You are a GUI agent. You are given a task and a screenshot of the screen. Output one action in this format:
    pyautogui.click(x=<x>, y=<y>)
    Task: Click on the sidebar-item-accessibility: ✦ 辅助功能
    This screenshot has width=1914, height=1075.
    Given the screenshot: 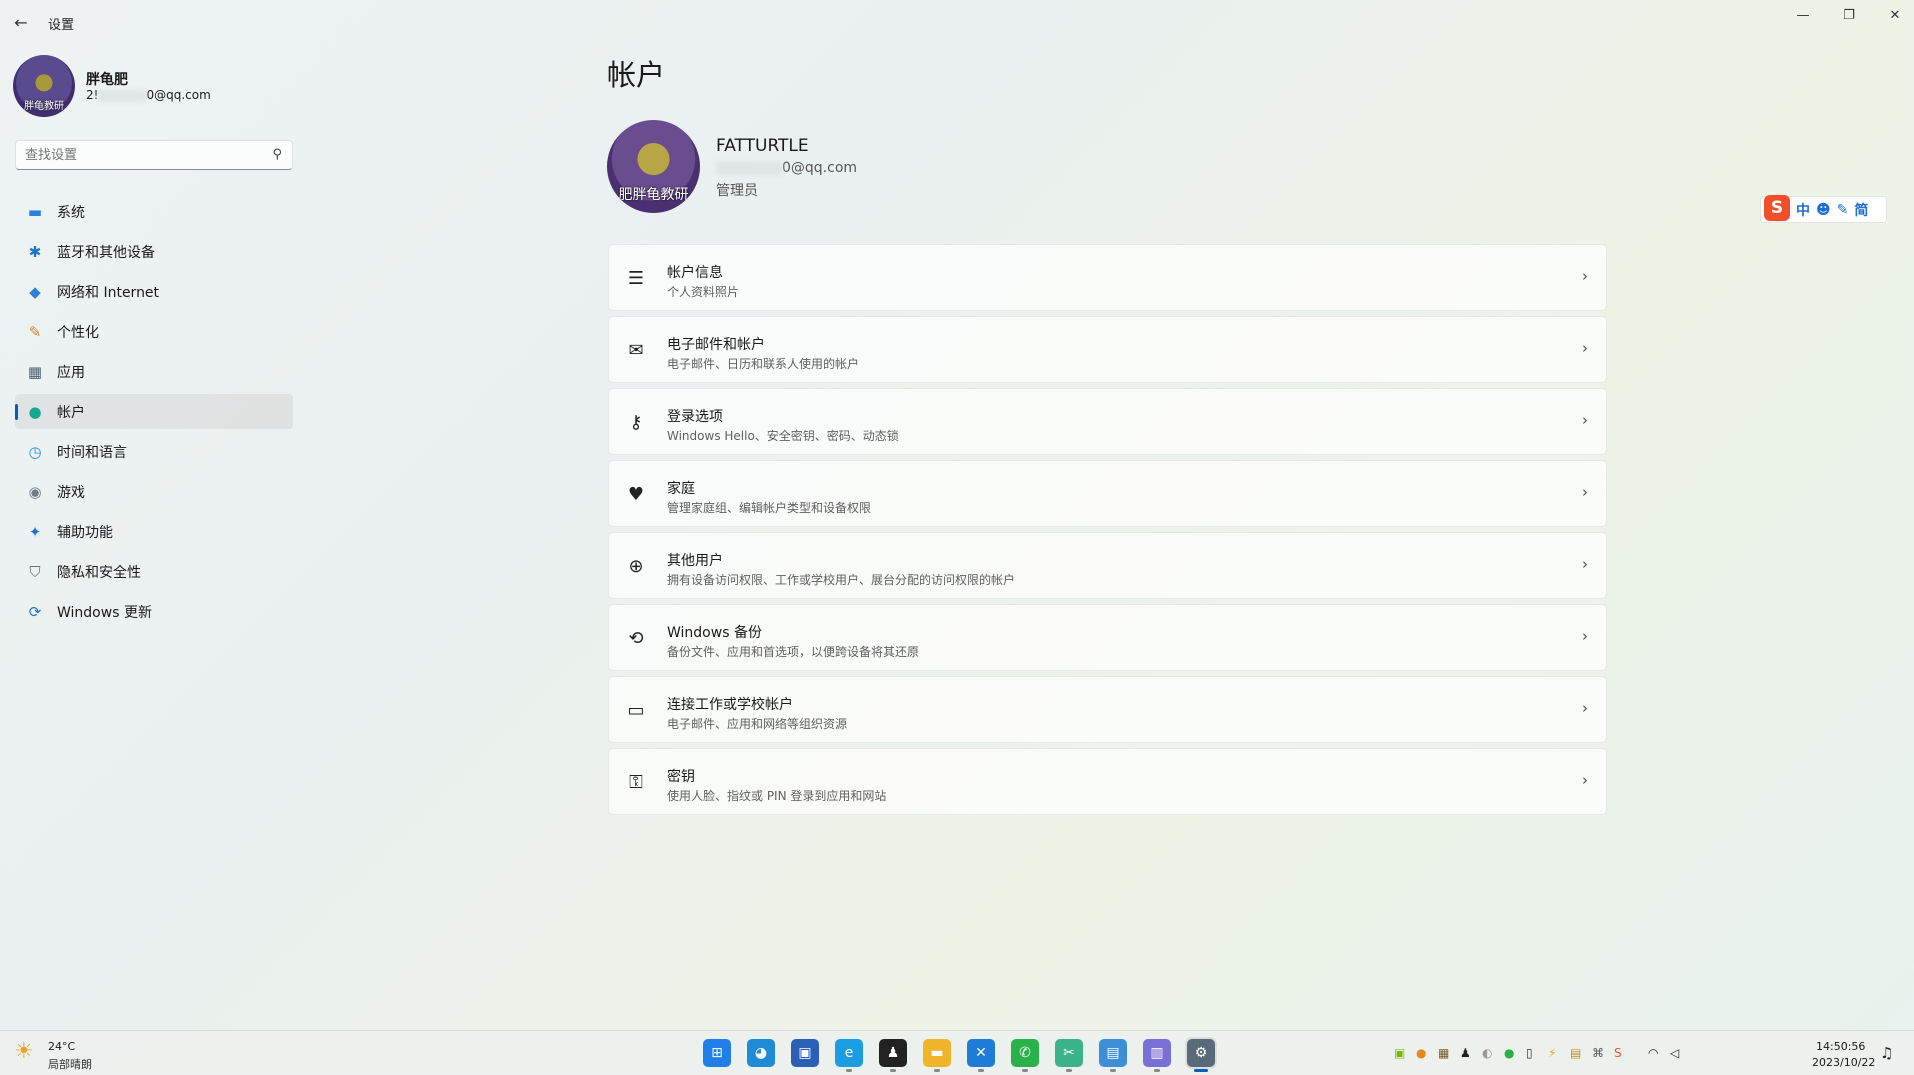 What is the action you would take?
    pyautogui.click(x=154, y=531)
    